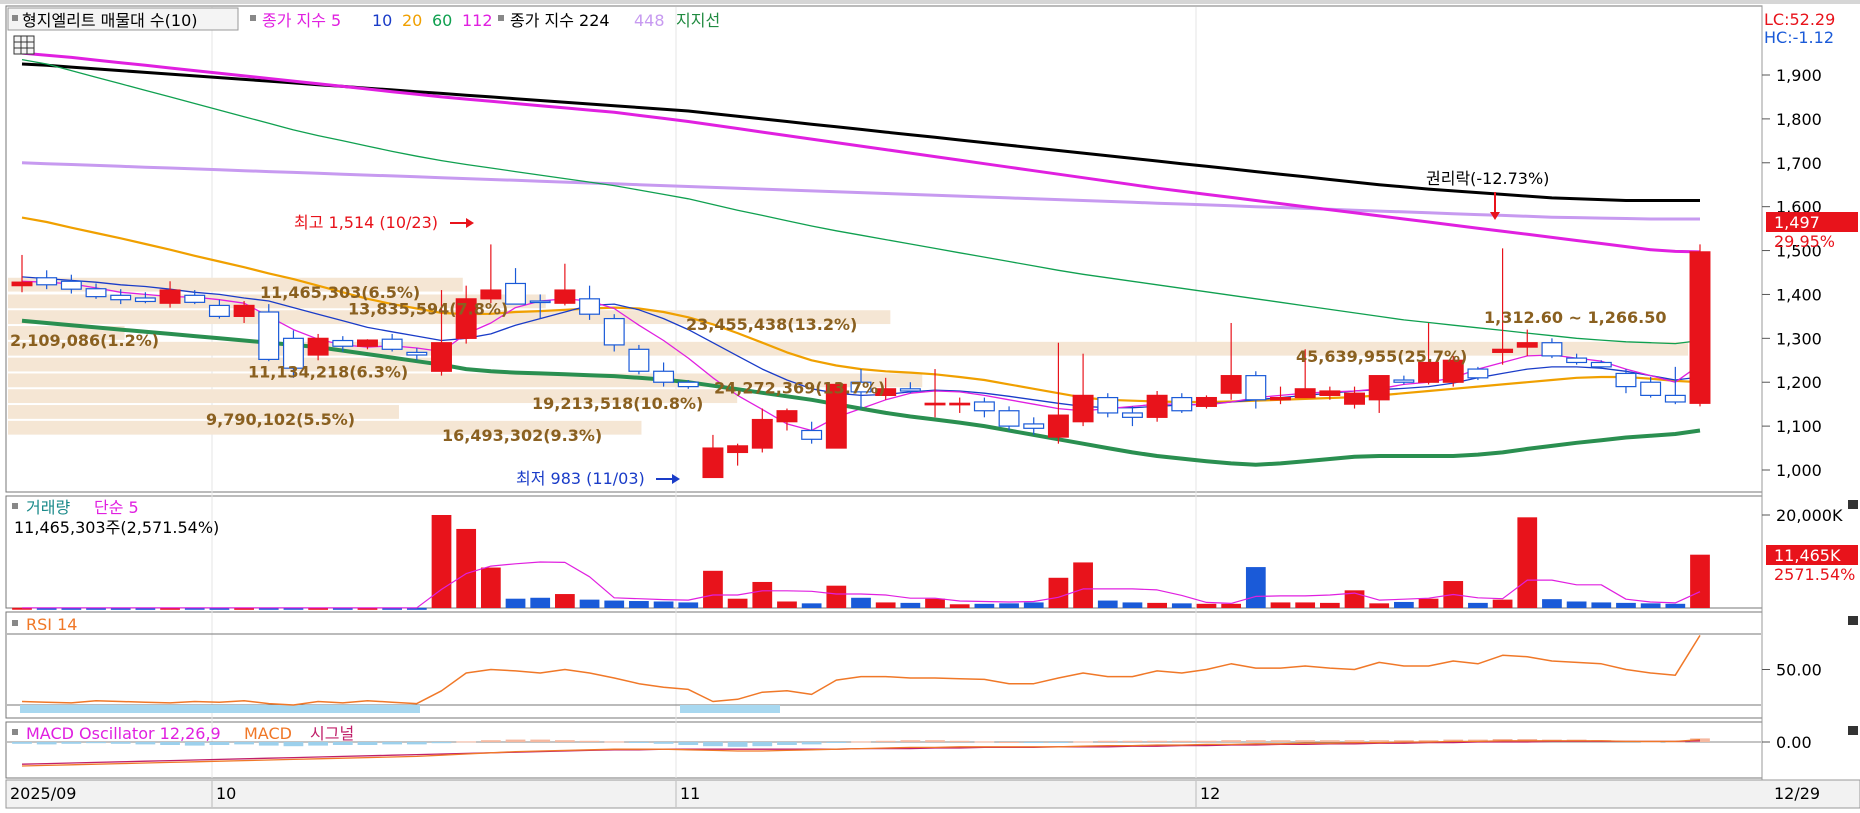 Image resolution: width=1860 pixels, height=813 pixels. What do you see at coordinates (43, 793) in the screenshot?
I see `x-label: 2025/09` at bounding box center [43, 793].